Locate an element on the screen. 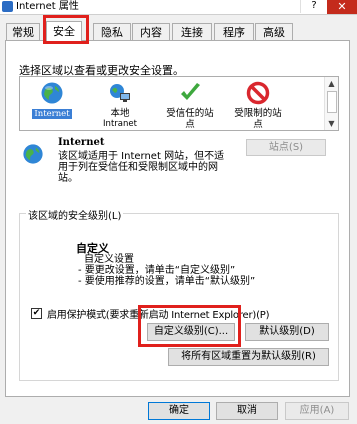 Image resolution: width=357 pixels, height=424 pixels. help-button: ? is located at coordinates (313, 6).